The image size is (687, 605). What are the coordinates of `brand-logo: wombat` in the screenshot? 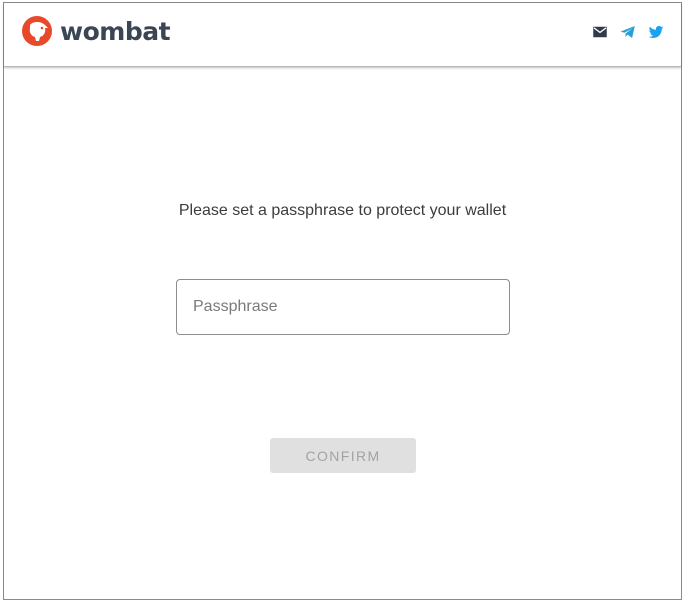 It's located at (96, 31).